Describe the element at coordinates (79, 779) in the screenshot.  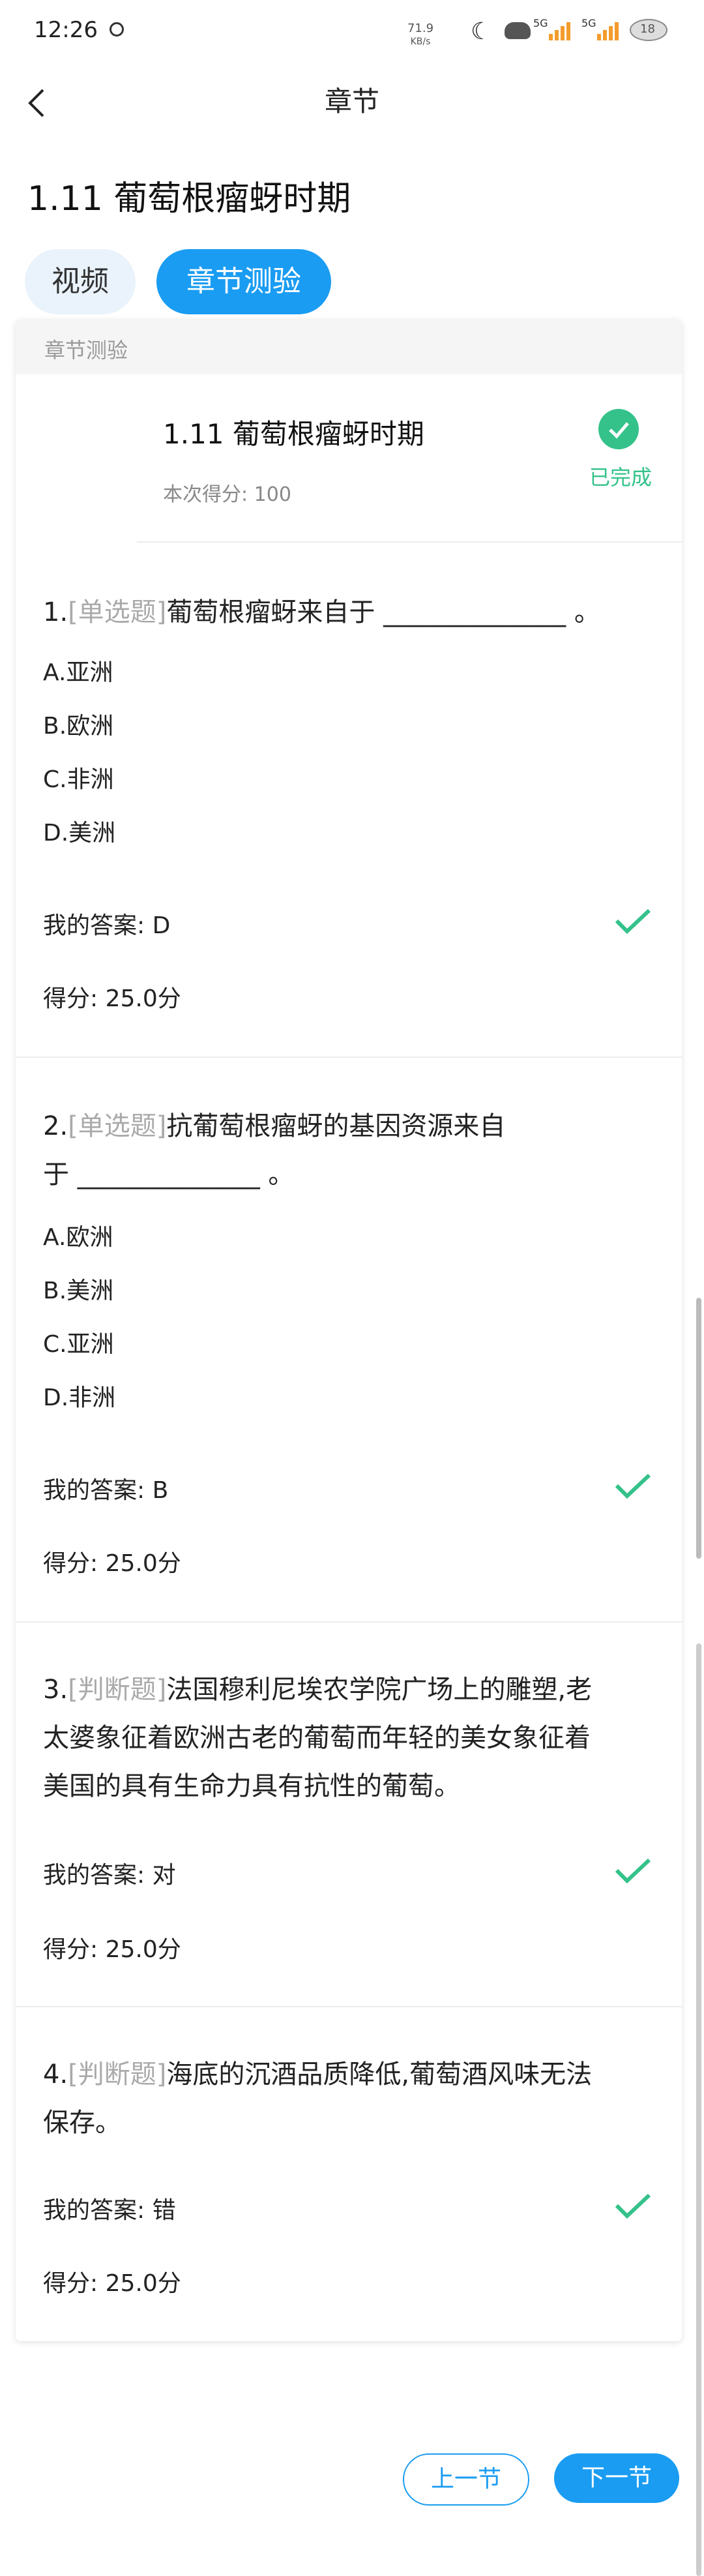
I see `option-c: C.非洲` at that location.